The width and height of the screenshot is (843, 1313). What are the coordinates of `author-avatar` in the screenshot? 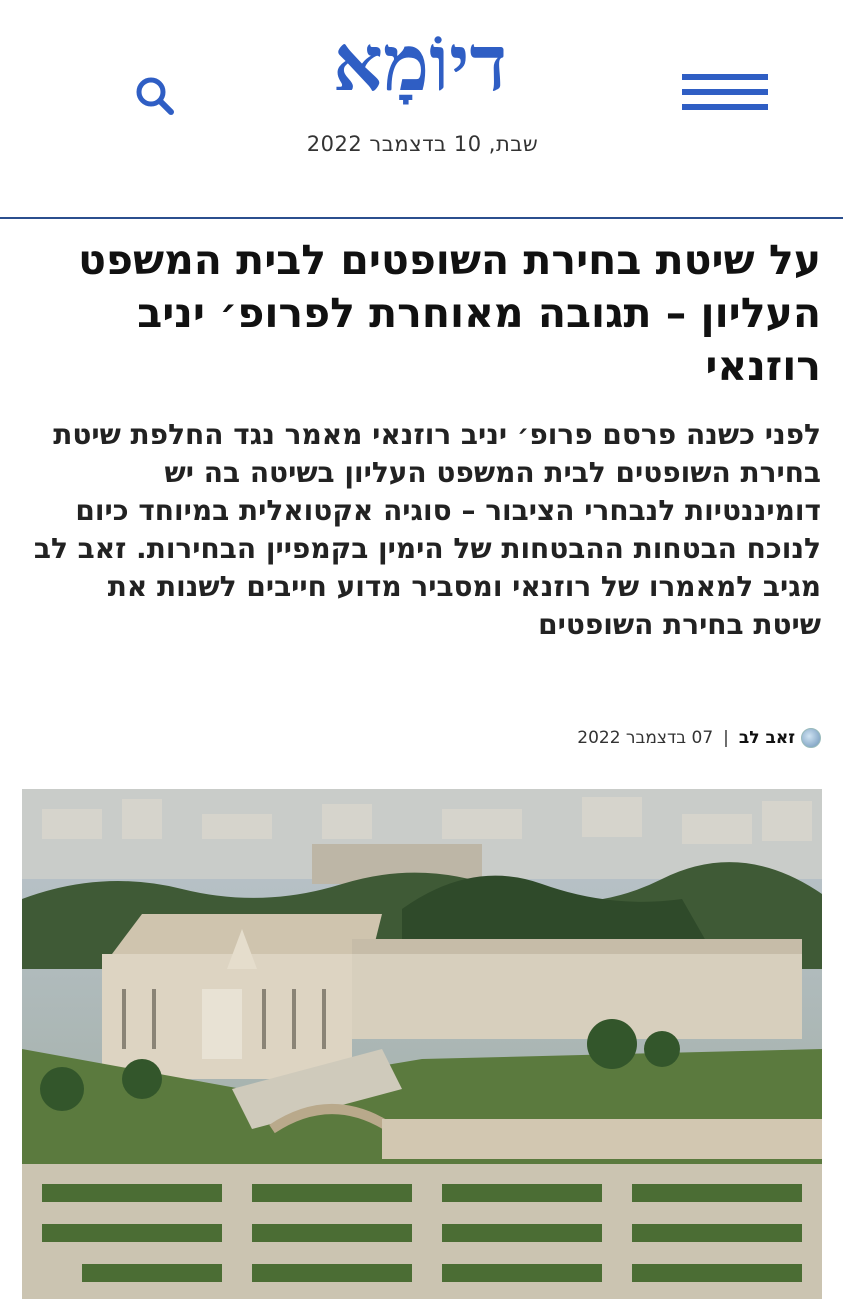 It's located at (811, 738).